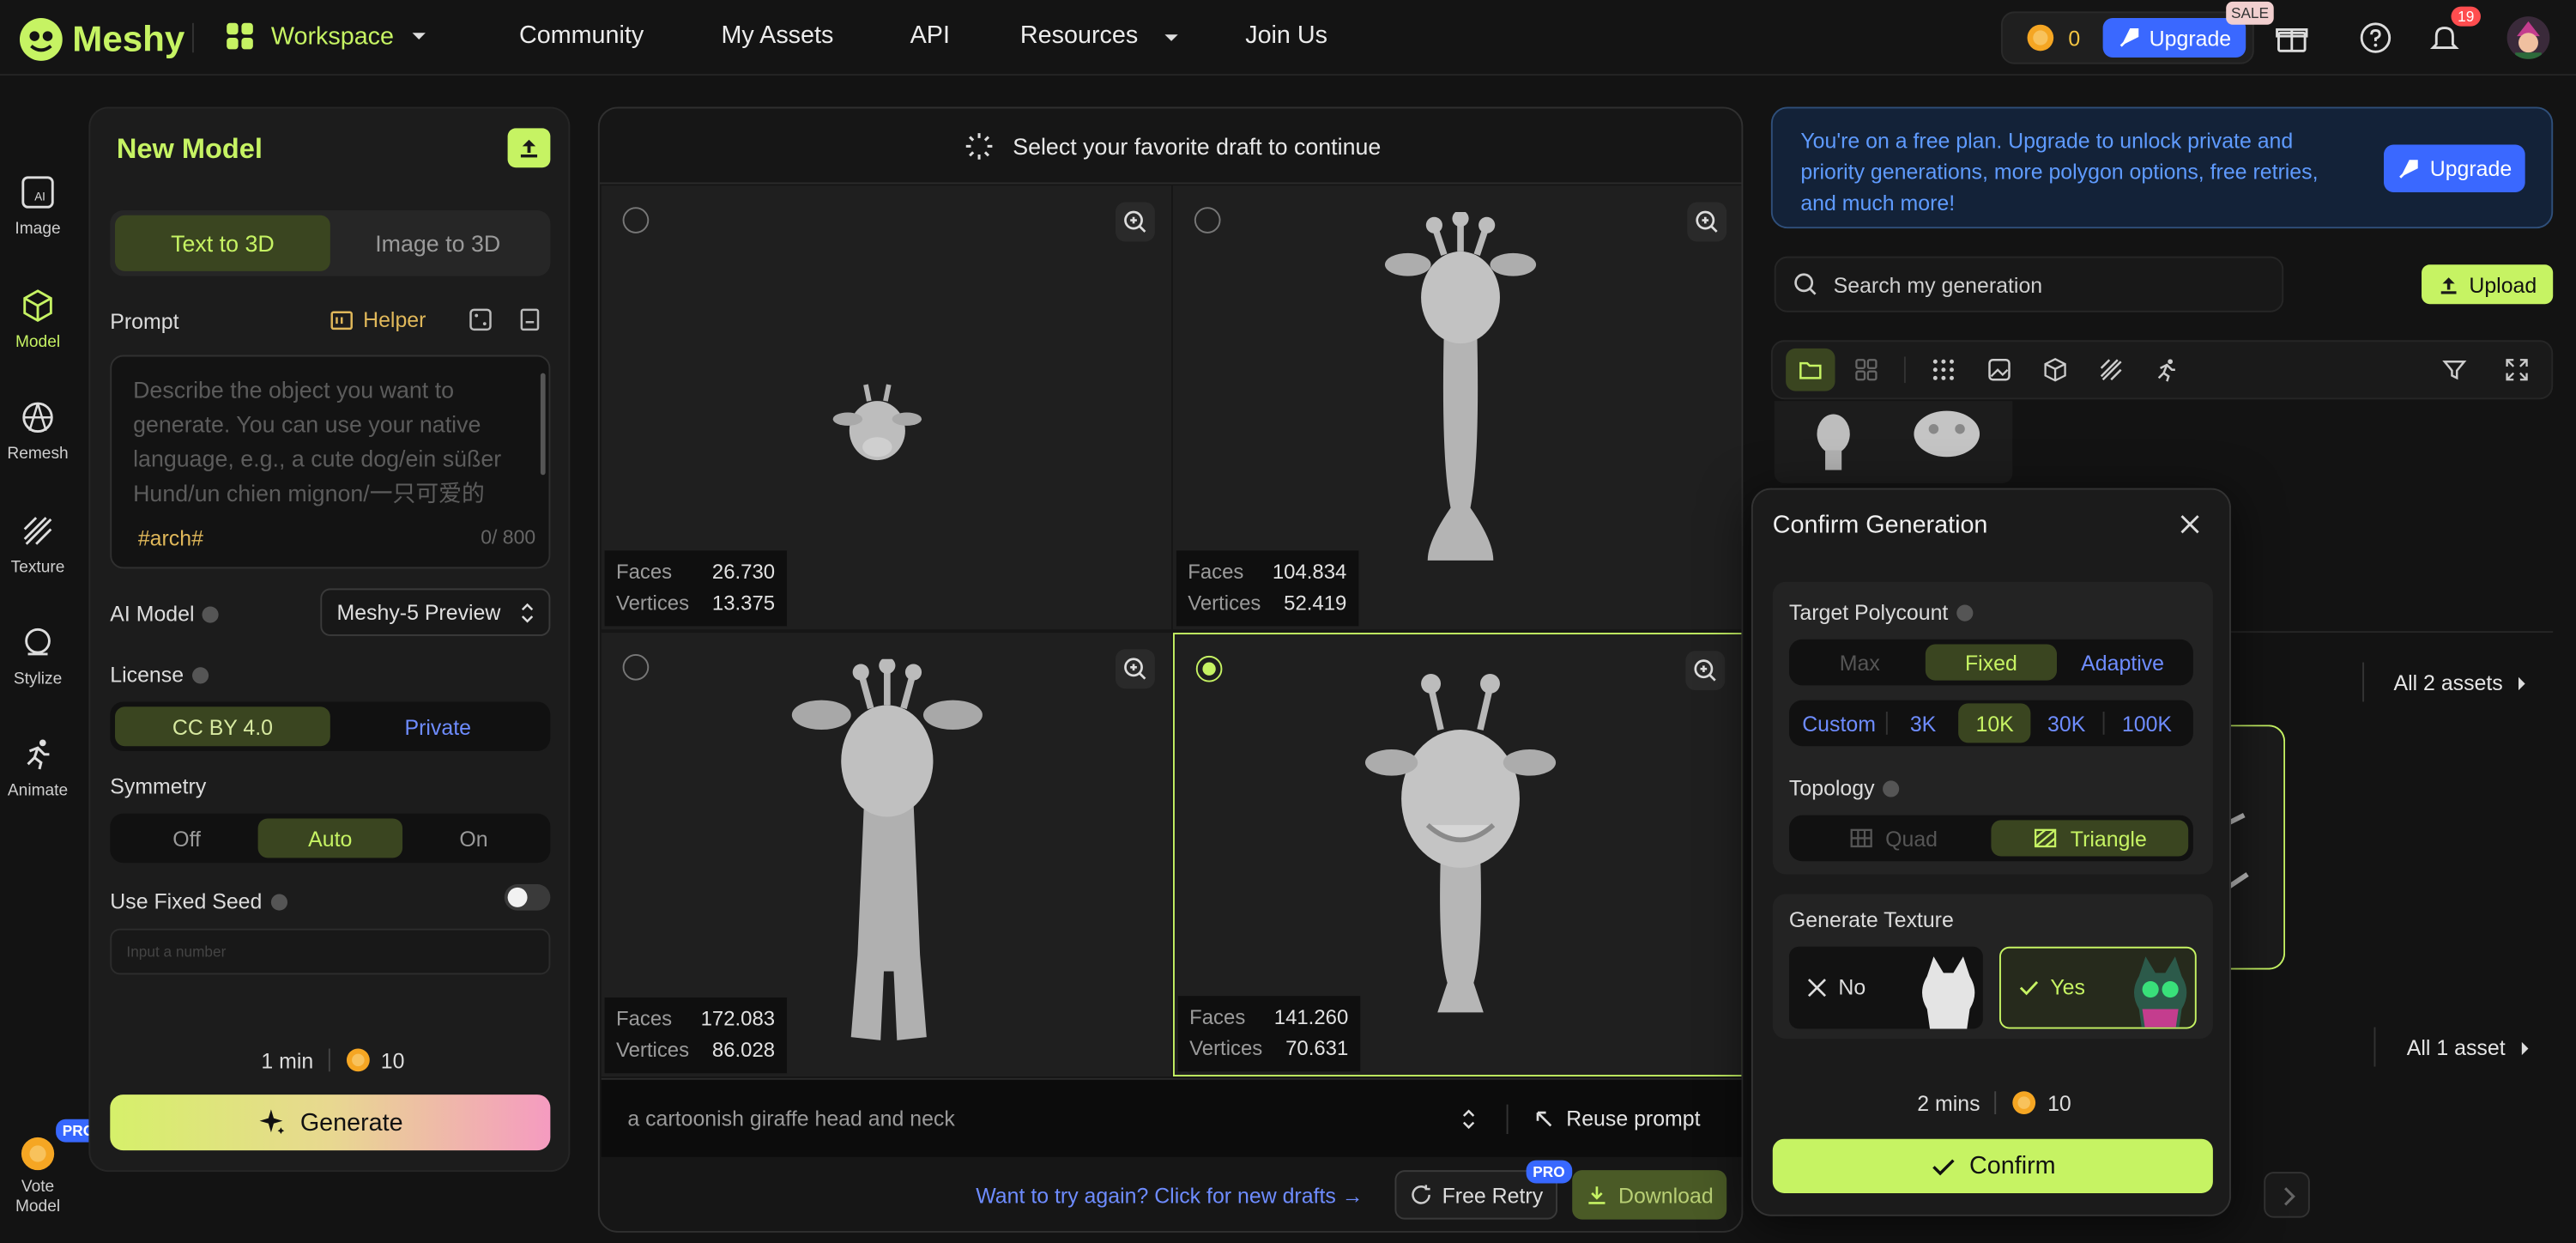 This screenshot has width=2576, height=1243. I want to click on texture-icon, so click(37, 531).